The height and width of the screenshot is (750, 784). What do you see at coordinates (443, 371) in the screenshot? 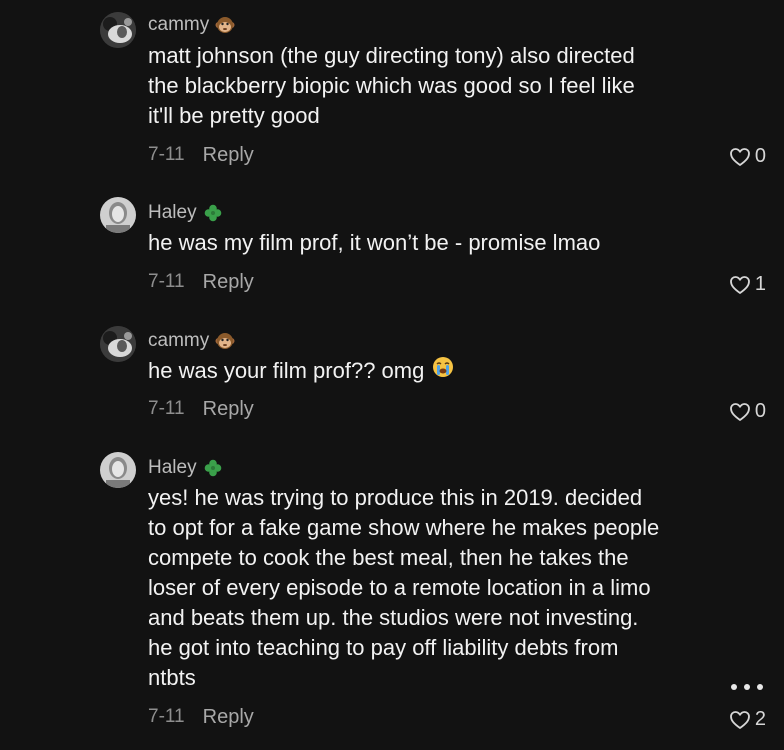
I see `loudly-crying-face-icon` at bounding box center [443, 371].